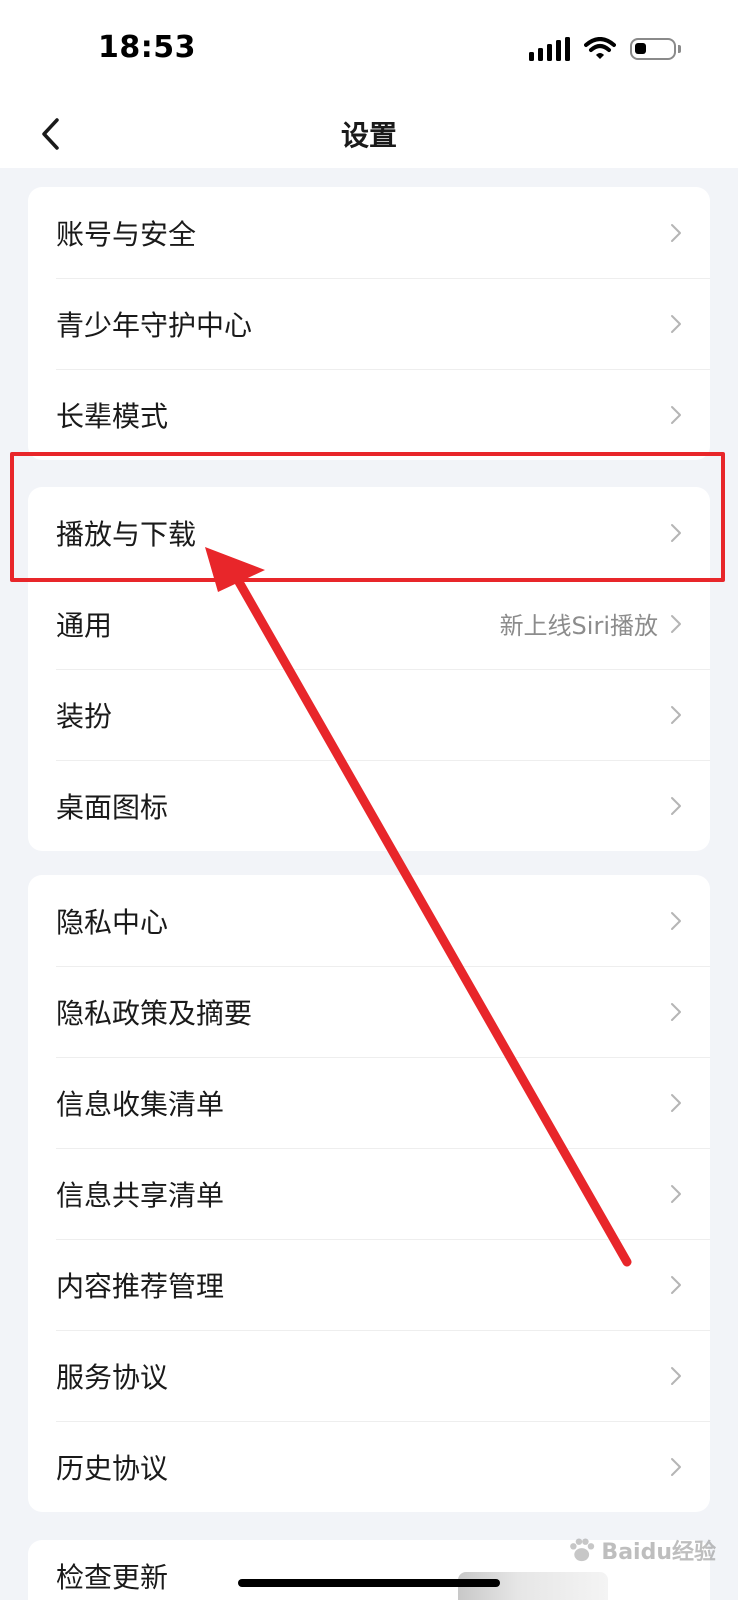  Describe the element at coordinates (369, 920) in the screenshot. I see `settings-item-privacy-center: 隐私中心` at that location.